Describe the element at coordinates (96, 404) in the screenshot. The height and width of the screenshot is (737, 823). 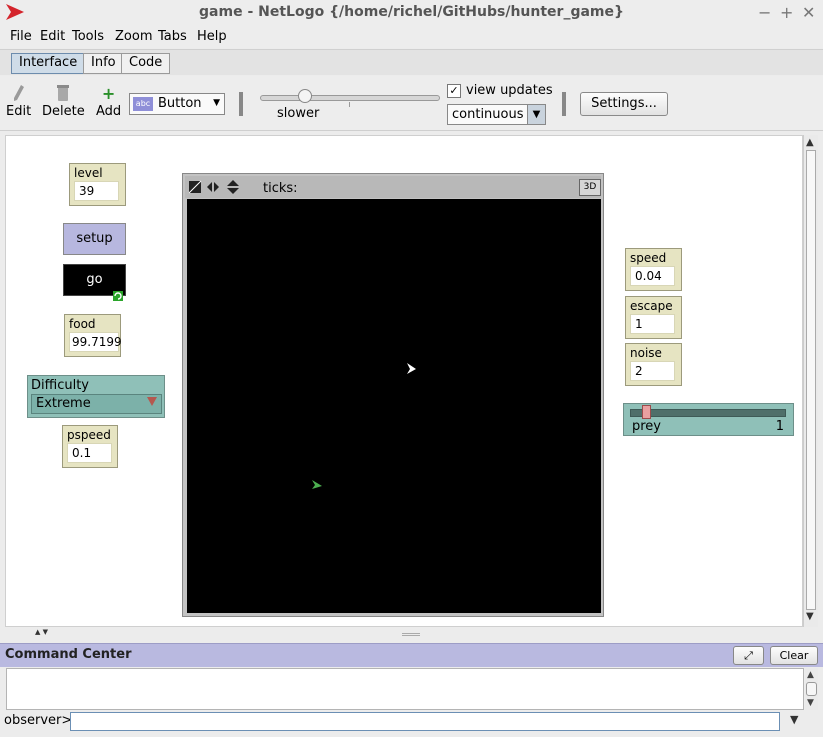
I see `difficulty-select: Extreme` at that location.